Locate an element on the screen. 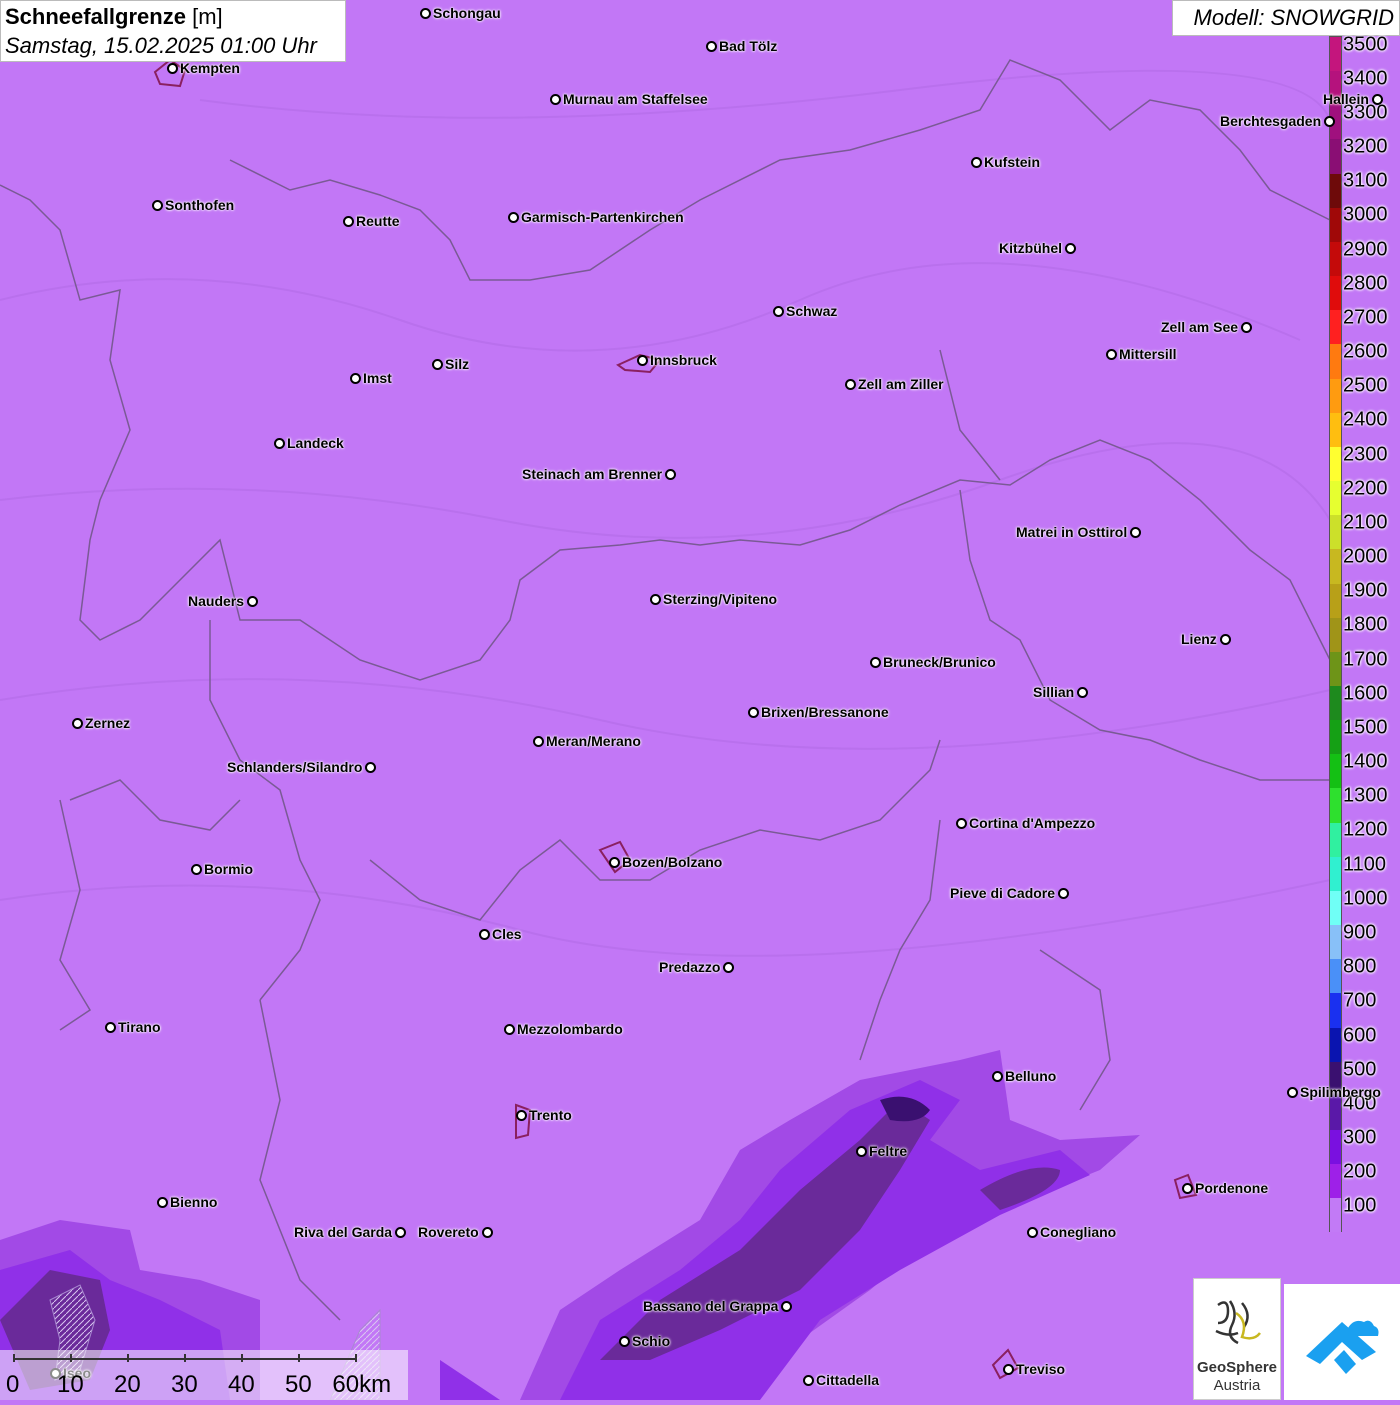 The height and width of the screenshot is (1405, 1400). city-marker: Treviso is located at coordinates (1034, 1369).